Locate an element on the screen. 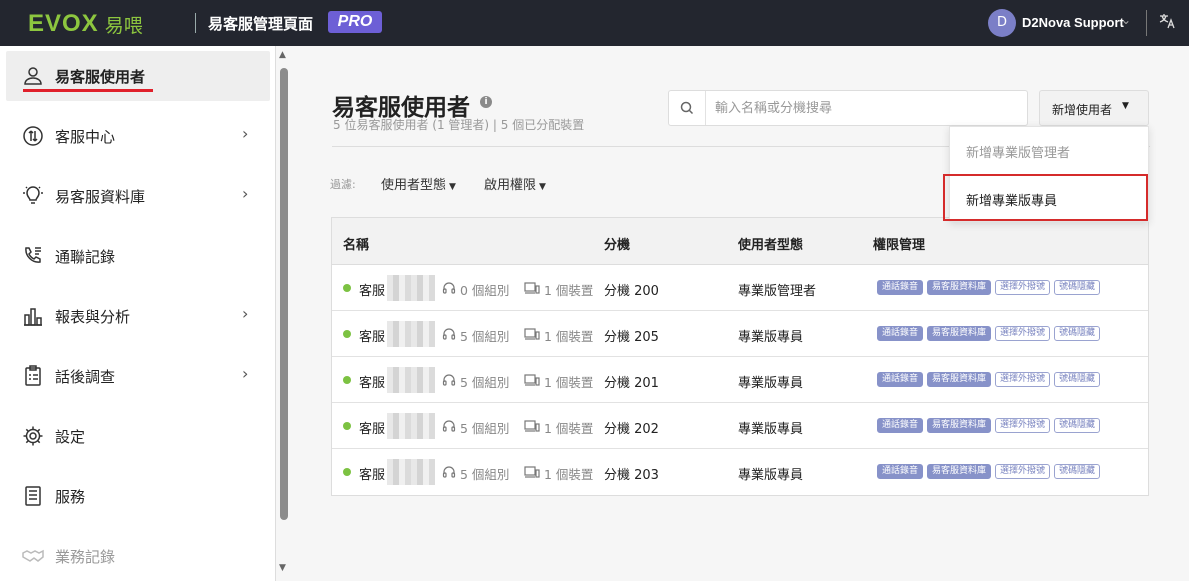  extension-cell: 分機 203 is located at coordinates (631, 475).